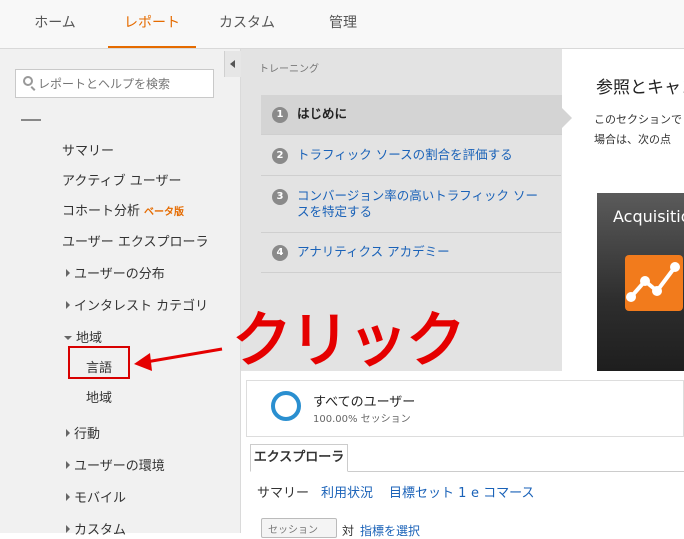  Describe the element at coordinates (101, 211) in the screenshot. I see `sidebar-item-cohort-label: コホート分析` at that location.